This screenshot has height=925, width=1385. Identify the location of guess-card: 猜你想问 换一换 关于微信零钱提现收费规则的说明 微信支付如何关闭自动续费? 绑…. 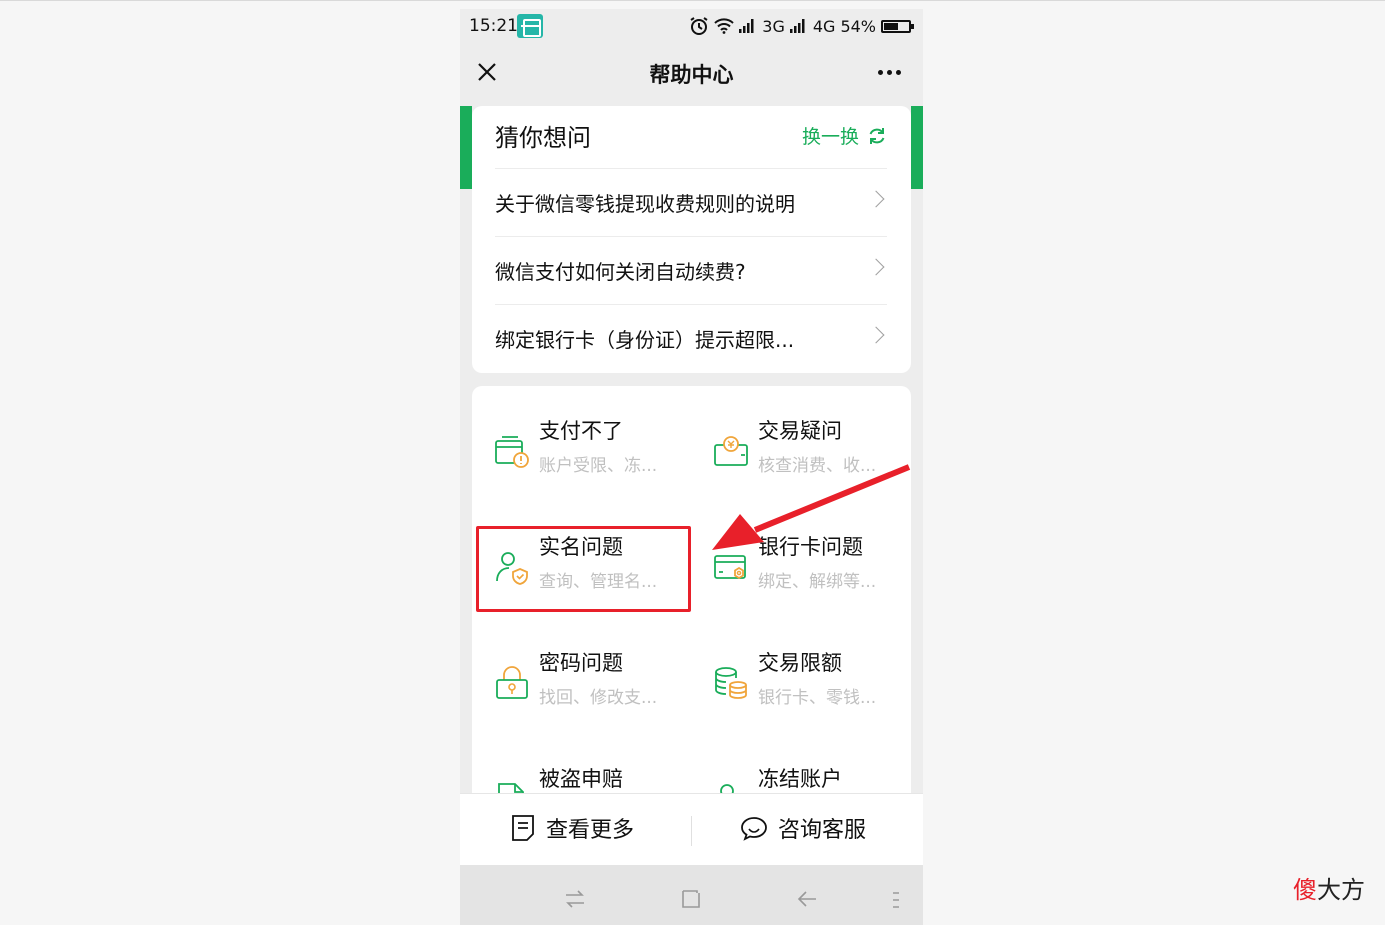
(691, 239).